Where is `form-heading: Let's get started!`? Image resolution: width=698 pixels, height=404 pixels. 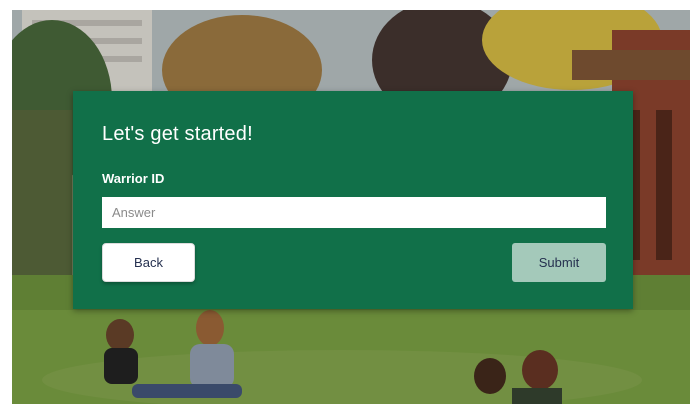
form-heading: Let's get started! is located at coordinates (177, 134).